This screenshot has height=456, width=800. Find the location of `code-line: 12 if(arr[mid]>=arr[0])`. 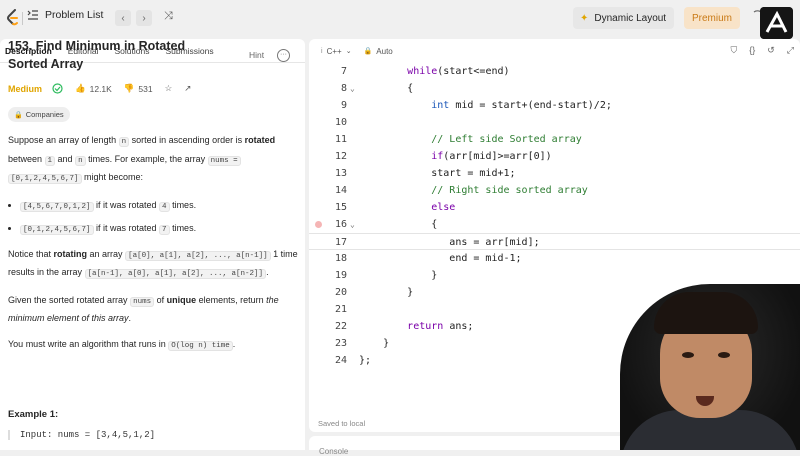

code-line: 12 if(arr[mid]>=arr[0]) is located at coordinates (554, 156).